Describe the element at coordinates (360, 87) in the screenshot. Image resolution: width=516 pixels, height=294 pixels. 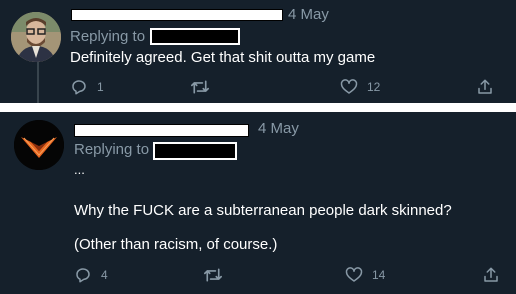
I see `like-button: 12` at that location.